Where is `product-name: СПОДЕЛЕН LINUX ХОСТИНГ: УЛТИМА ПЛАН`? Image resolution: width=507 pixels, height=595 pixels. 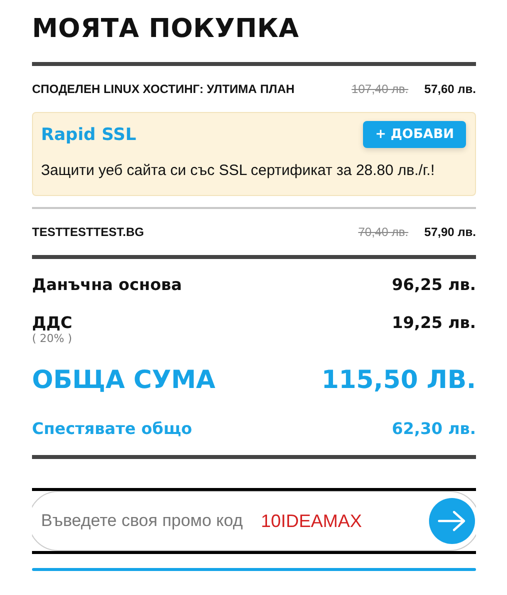 product-name: СПОДЕЛЕН LINUX ХОСТИНГ: УЛТИМА ПЛАН is located at coordinates (164, 89).